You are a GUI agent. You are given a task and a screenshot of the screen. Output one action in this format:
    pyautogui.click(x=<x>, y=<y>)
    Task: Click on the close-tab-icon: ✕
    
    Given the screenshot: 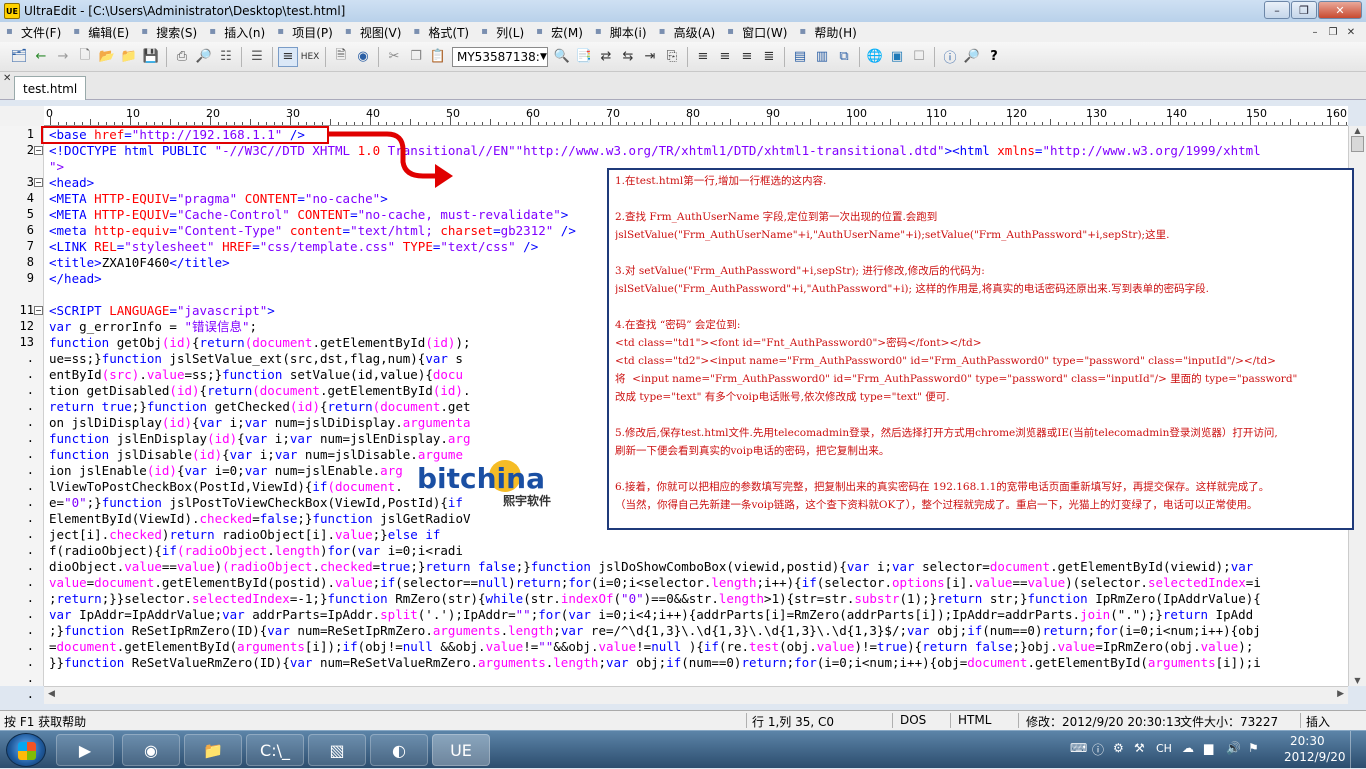 What is the action you would take?
    pyautogui.click(x=7, y=78)
    